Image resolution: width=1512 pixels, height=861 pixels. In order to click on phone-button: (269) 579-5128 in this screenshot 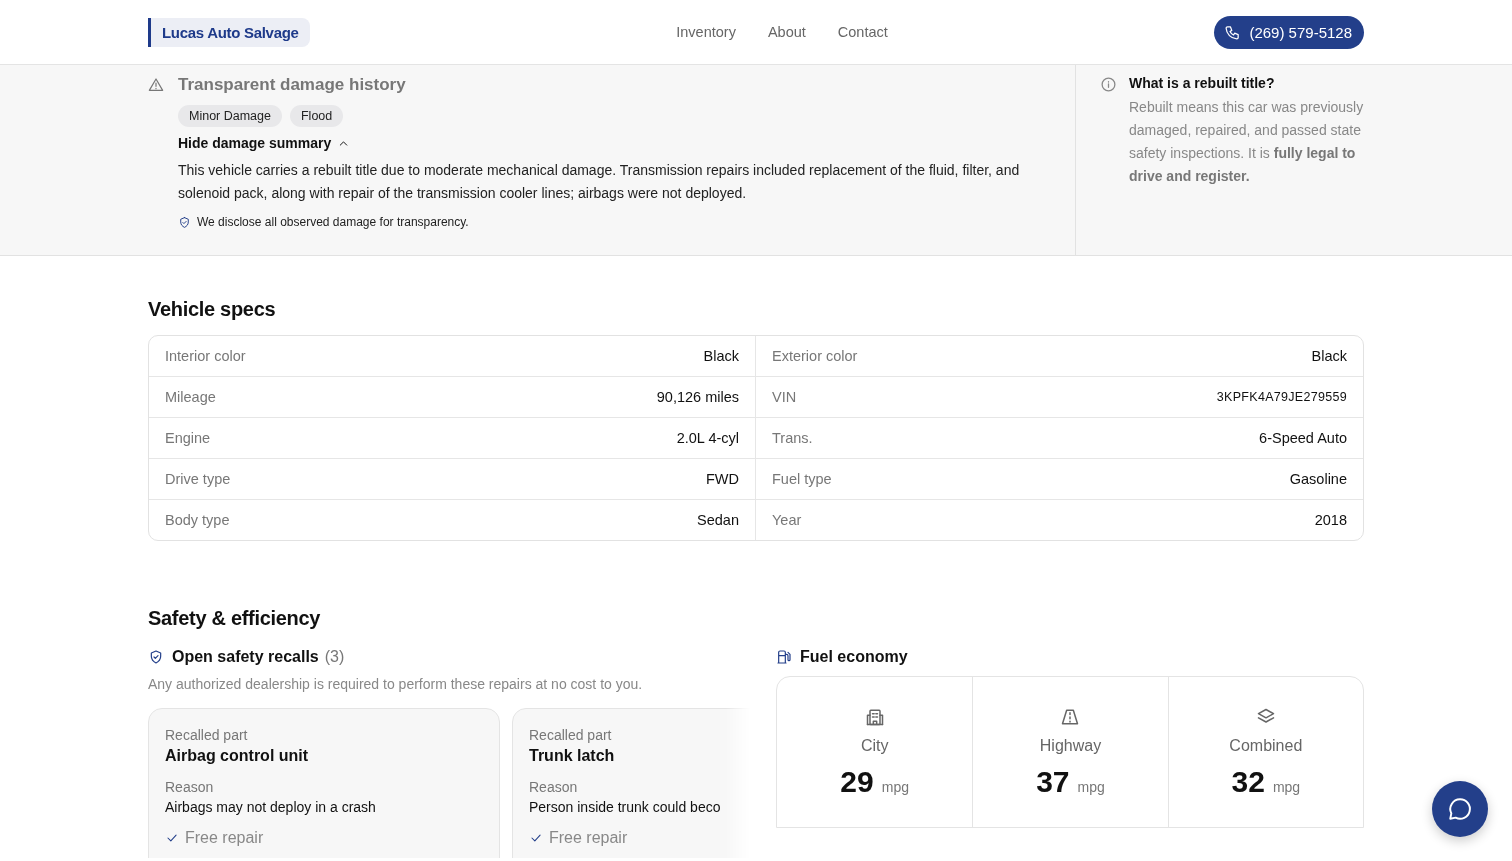, I will do `click(1289, 32)`.